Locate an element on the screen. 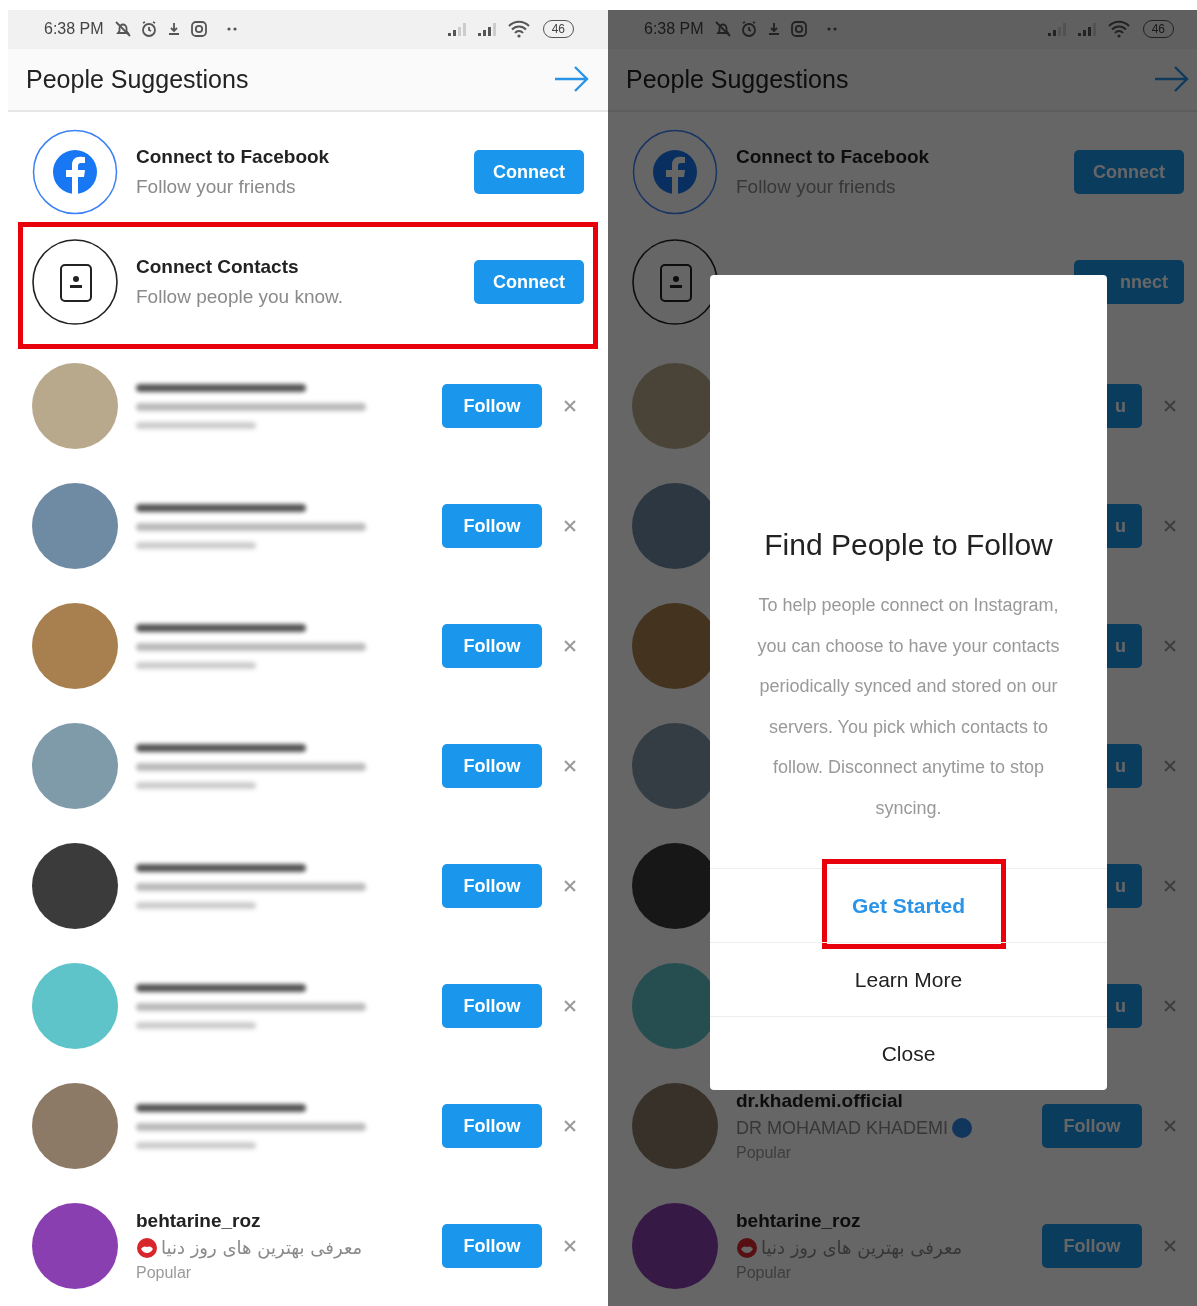  dialog-action-button: Close is located at coordinates (908, 1053).